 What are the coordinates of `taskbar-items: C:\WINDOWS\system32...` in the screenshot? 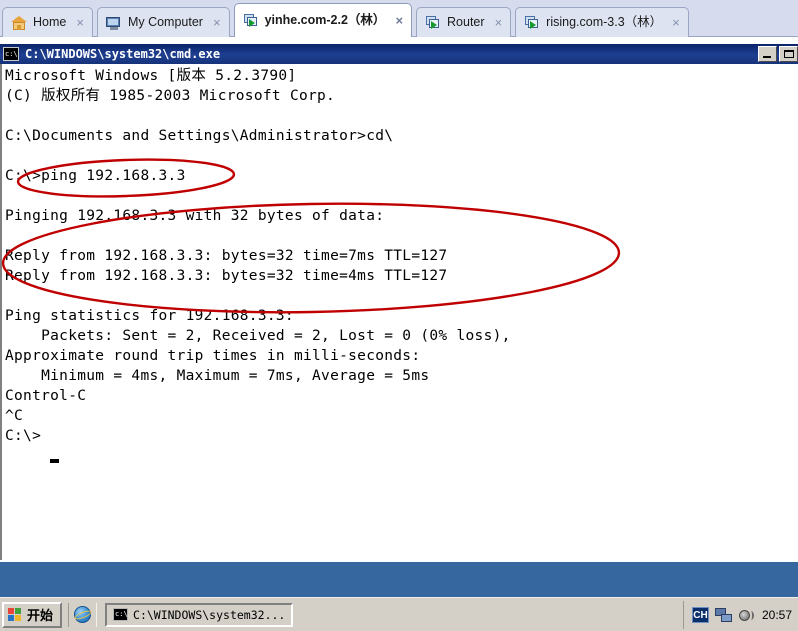 It's located at (199, 614).